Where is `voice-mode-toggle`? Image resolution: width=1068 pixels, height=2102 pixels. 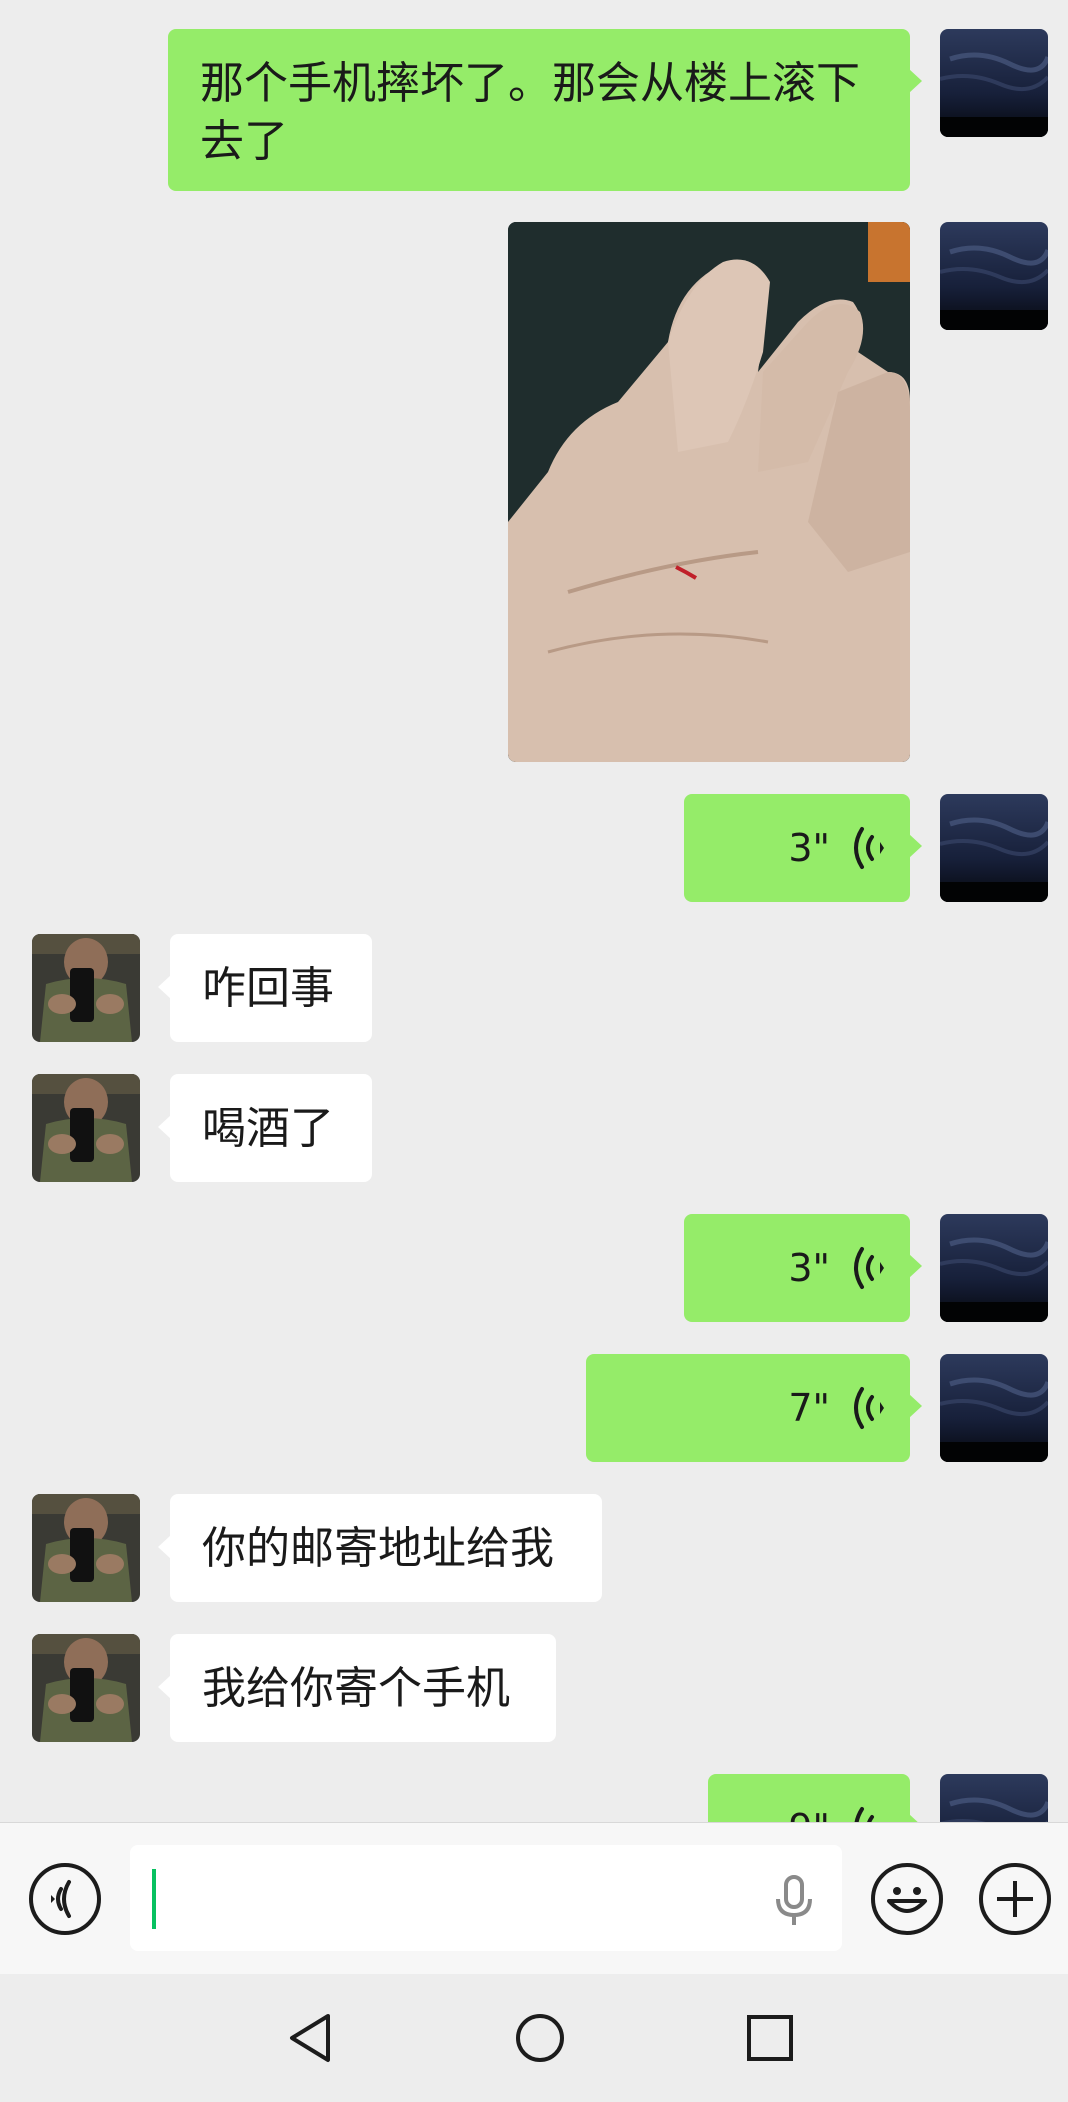 voice-mode-toggle is located at coordinates (65, 1899).